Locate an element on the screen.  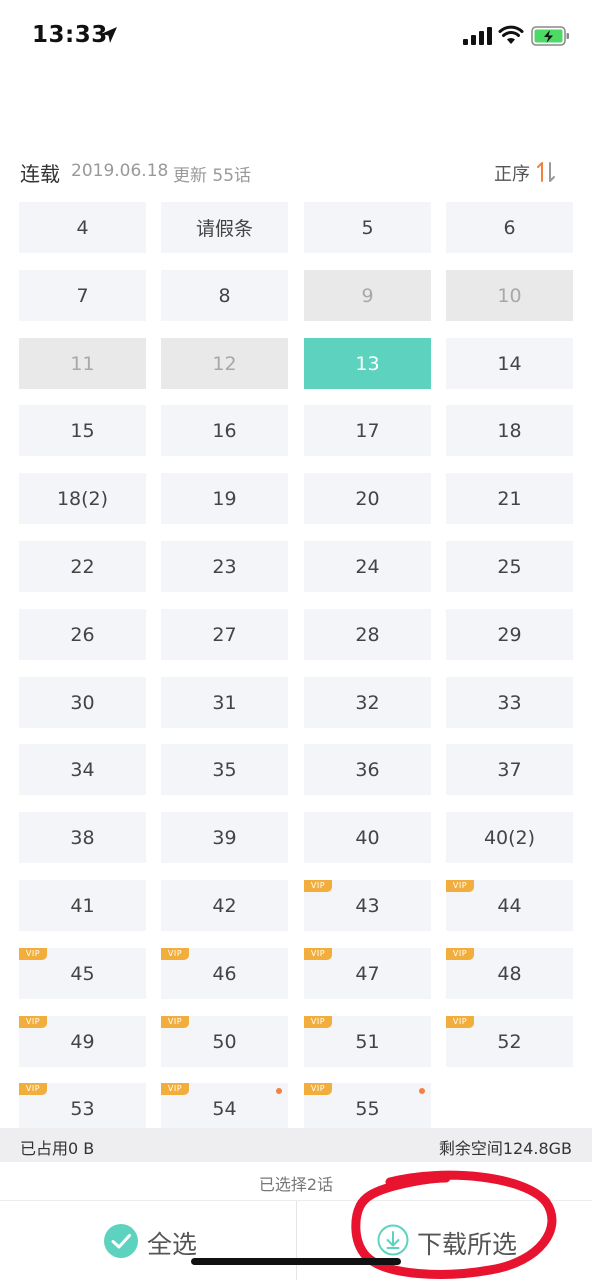
episode-label: 21 is located at coordinates (509, 498).